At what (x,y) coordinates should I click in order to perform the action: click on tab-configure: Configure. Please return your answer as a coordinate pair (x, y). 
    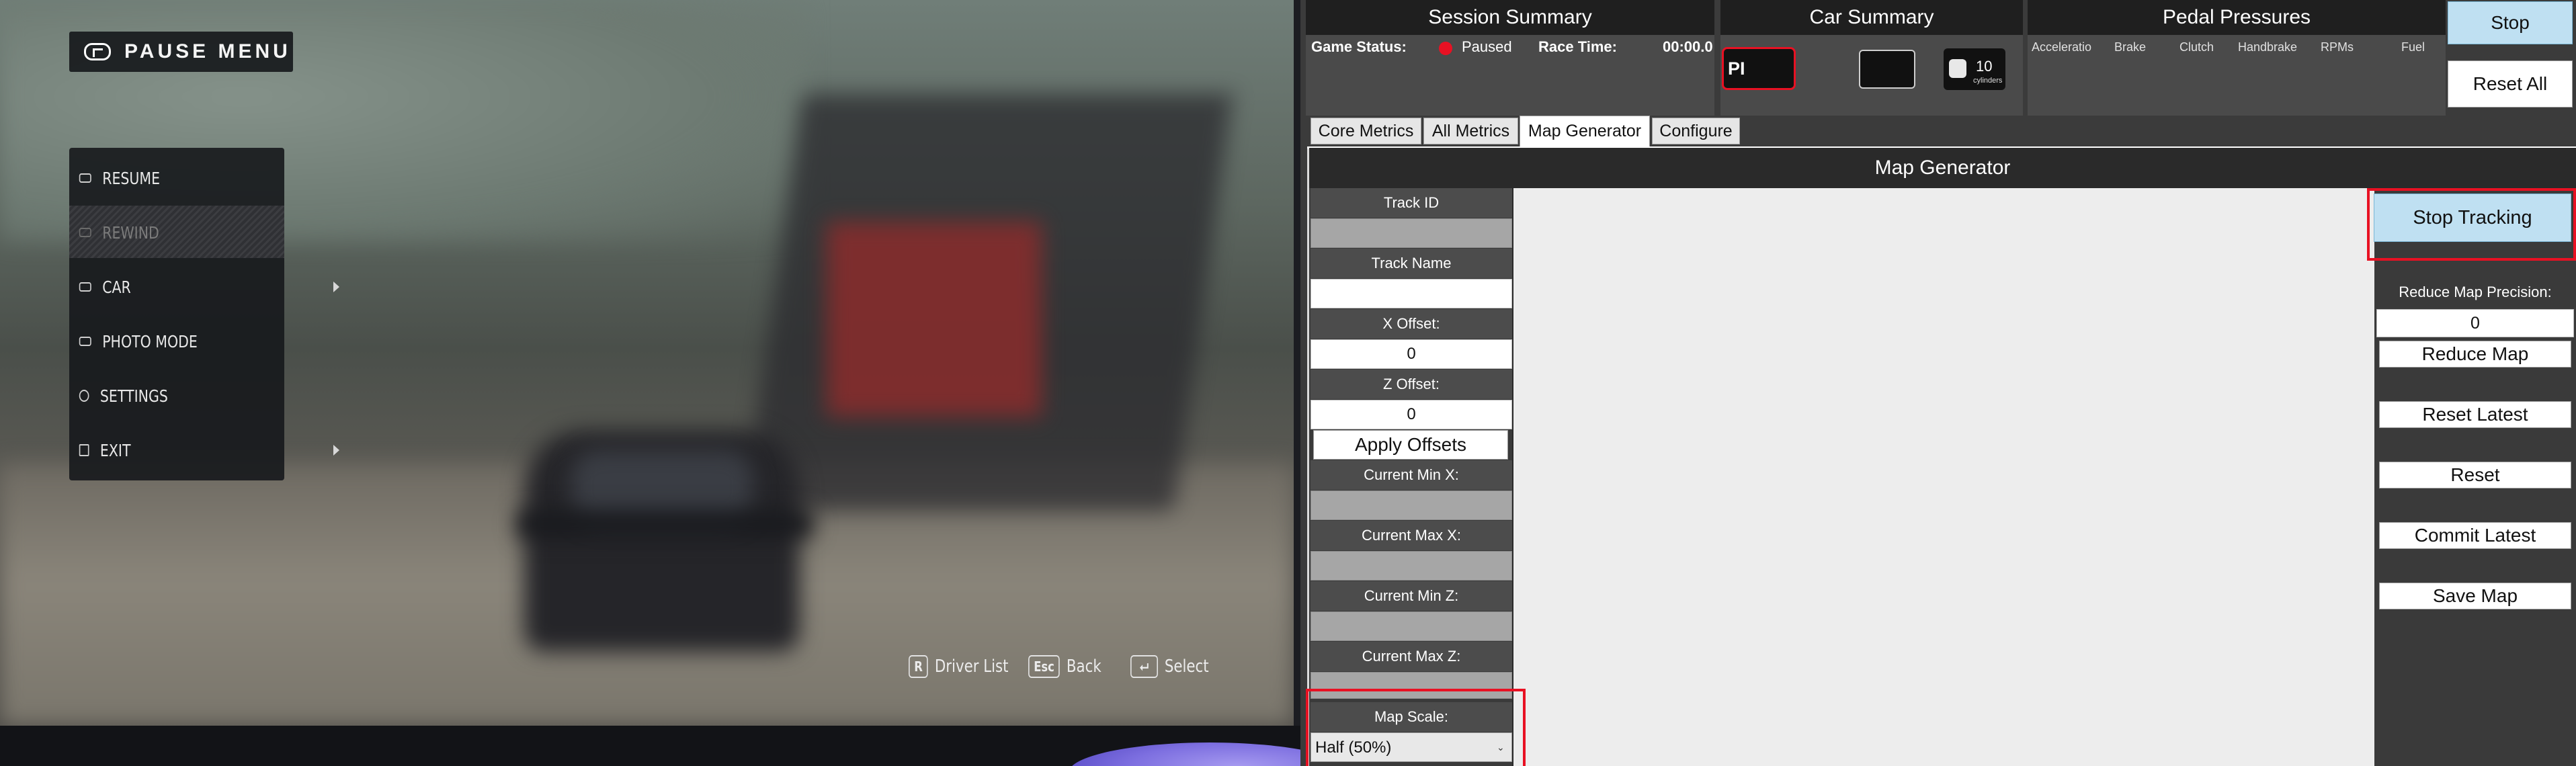
    Looking at the image, I should click on (1696, 131).